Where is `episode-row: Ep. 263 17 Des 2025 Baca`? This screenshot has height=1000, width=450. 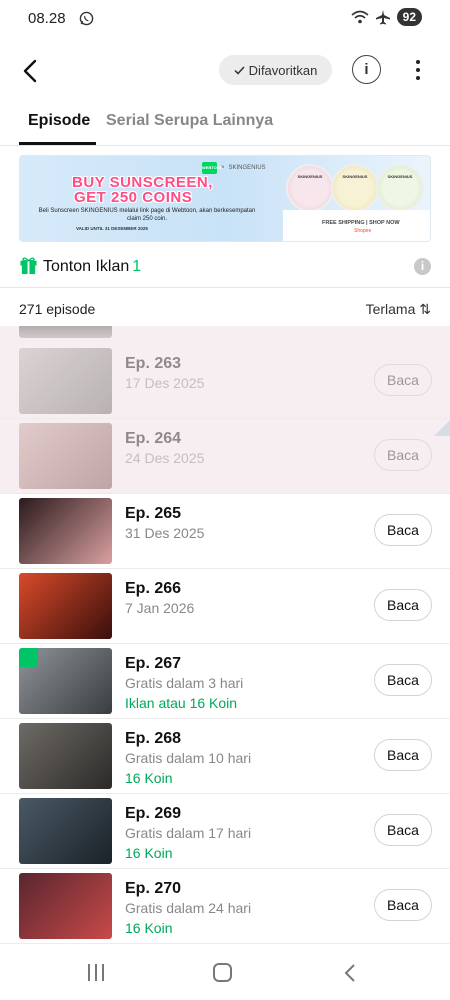
episode-row: Ep. 263 17 Des 2025 Baca is located at coordinates (225, 381).